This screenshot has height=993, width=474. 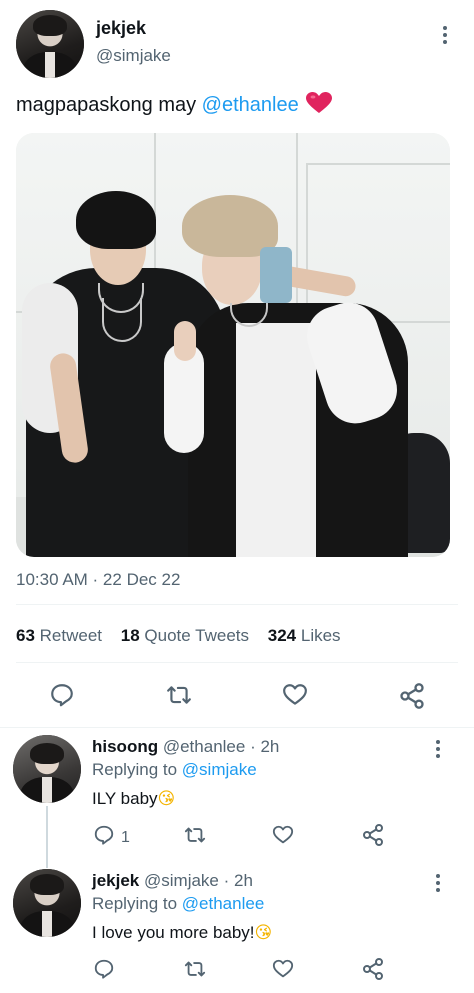 What do you see at coordinates (282, 635) in the screenshot?
I see `likes-count: 324` at bounding box center [282, 635].